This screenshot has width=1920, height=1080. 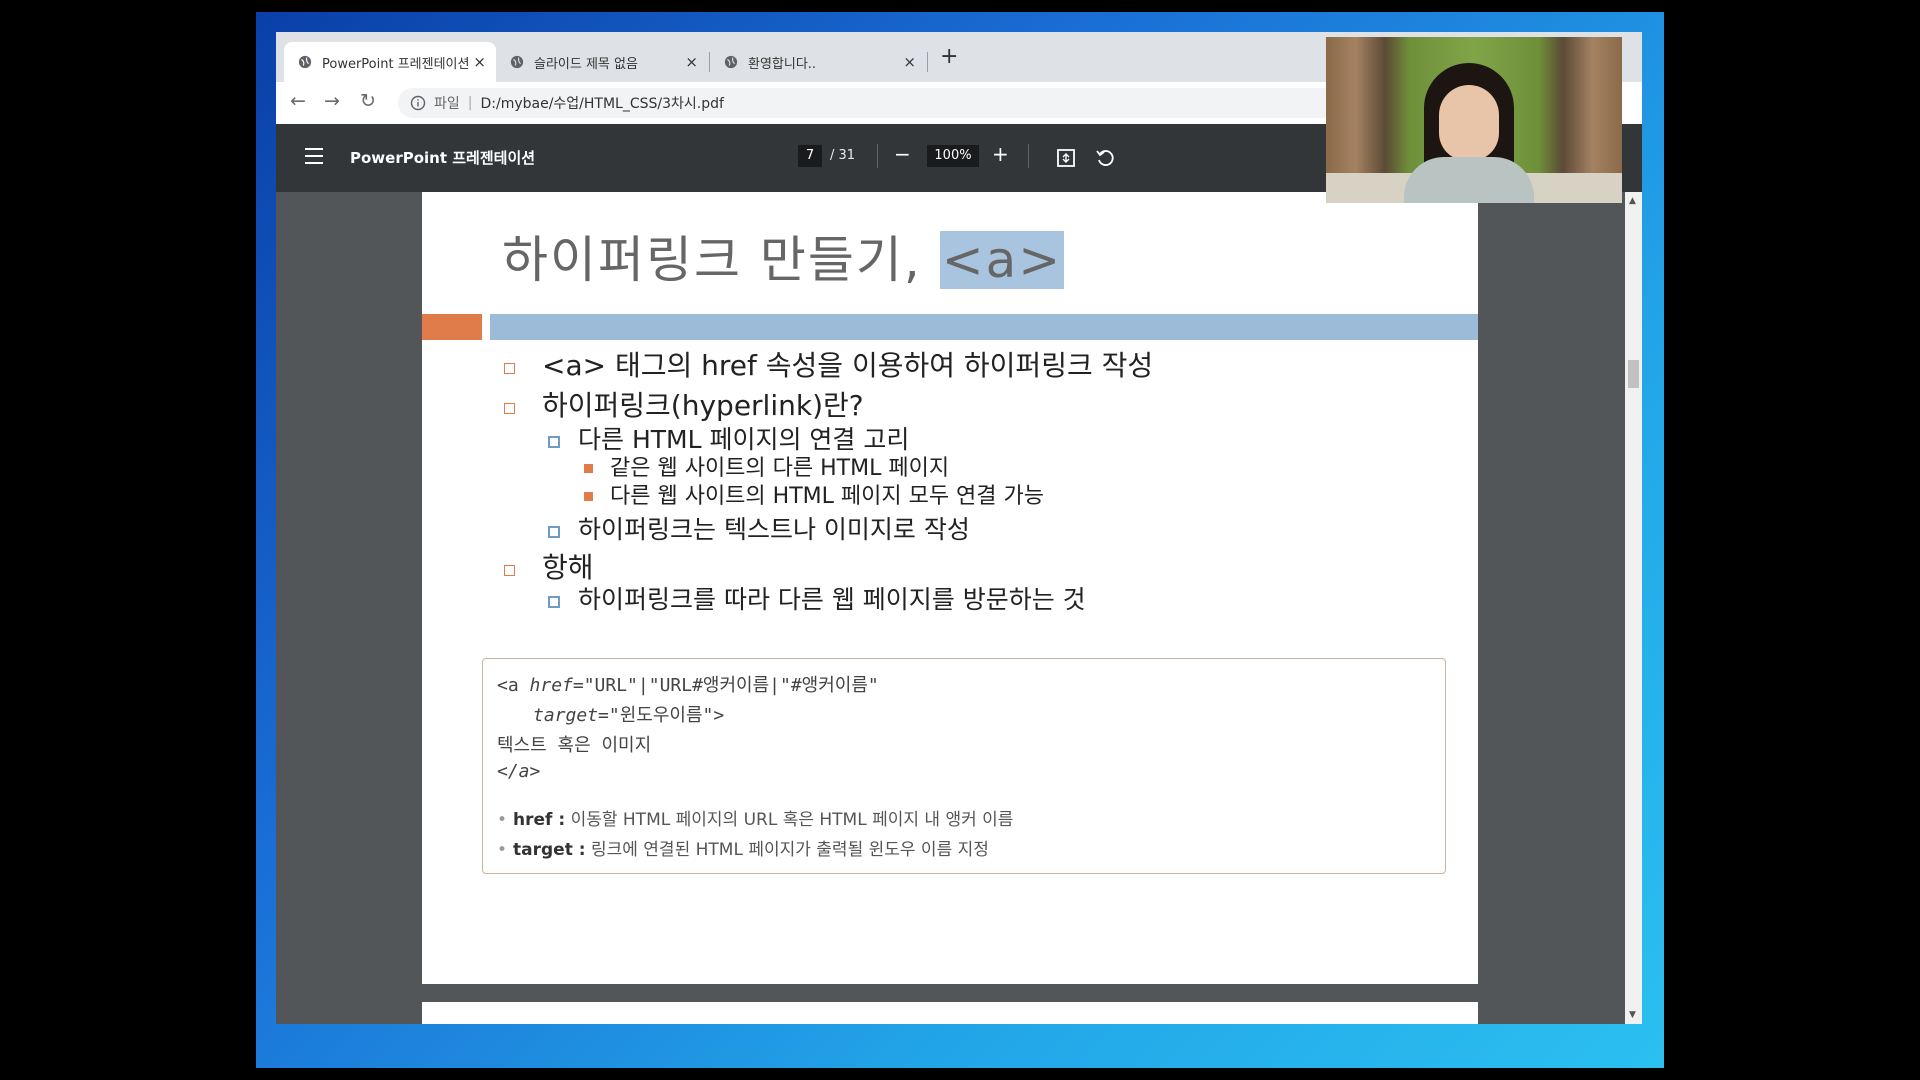 I want to click on tab-welcome: 환영합니다.. ×, so click(x=818, y=62).